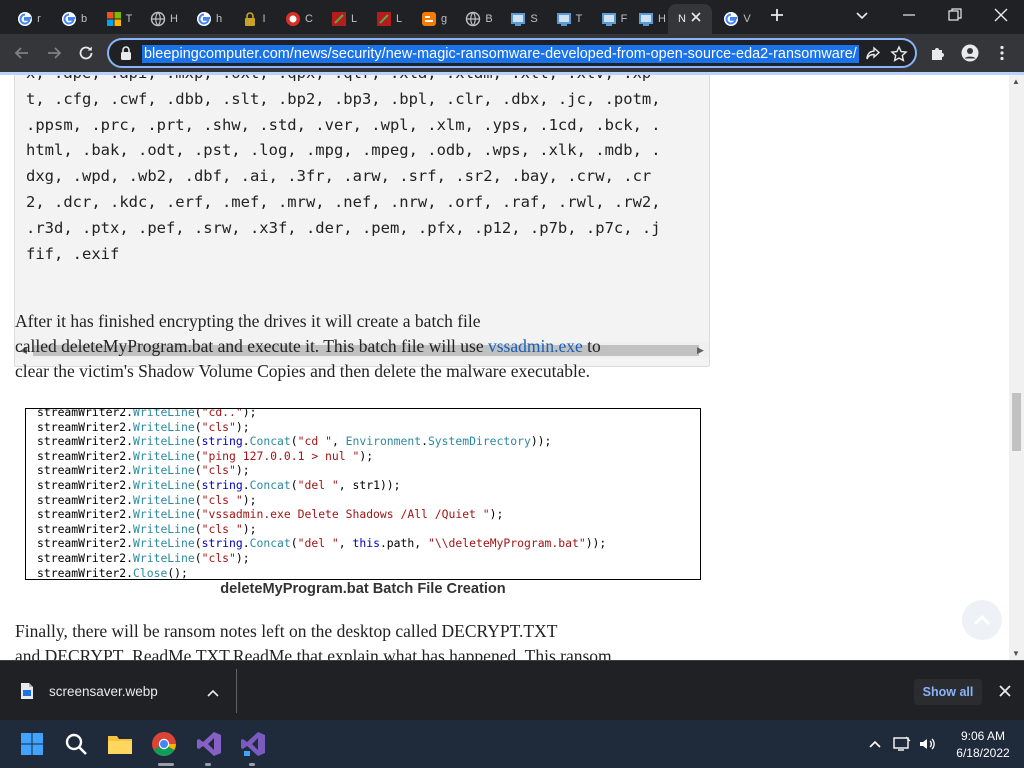 The image size is (1024, 768). I want to click on tab-title: I, so click(264, 19).